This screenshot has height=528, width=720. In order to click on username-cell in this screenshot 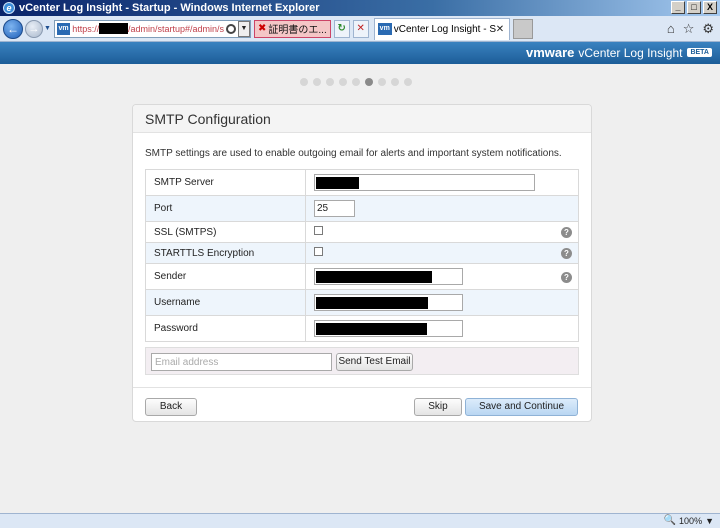, I will do `click(442, 302)`.